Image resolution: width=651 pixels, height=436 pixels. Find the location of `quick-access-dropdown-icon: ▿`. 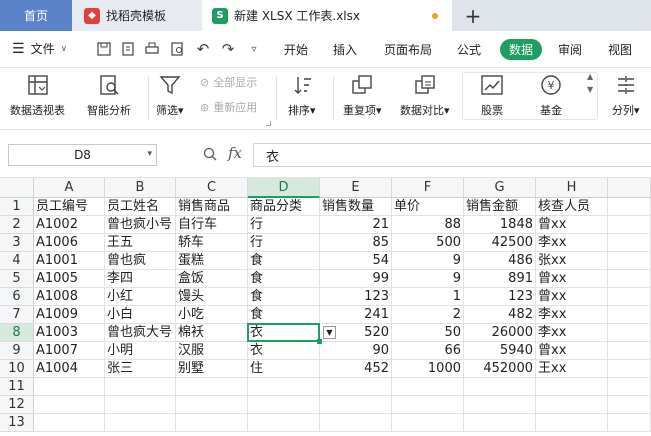

quick-access-dropdown-icon: ▿ is located at coordinates (254, 49).